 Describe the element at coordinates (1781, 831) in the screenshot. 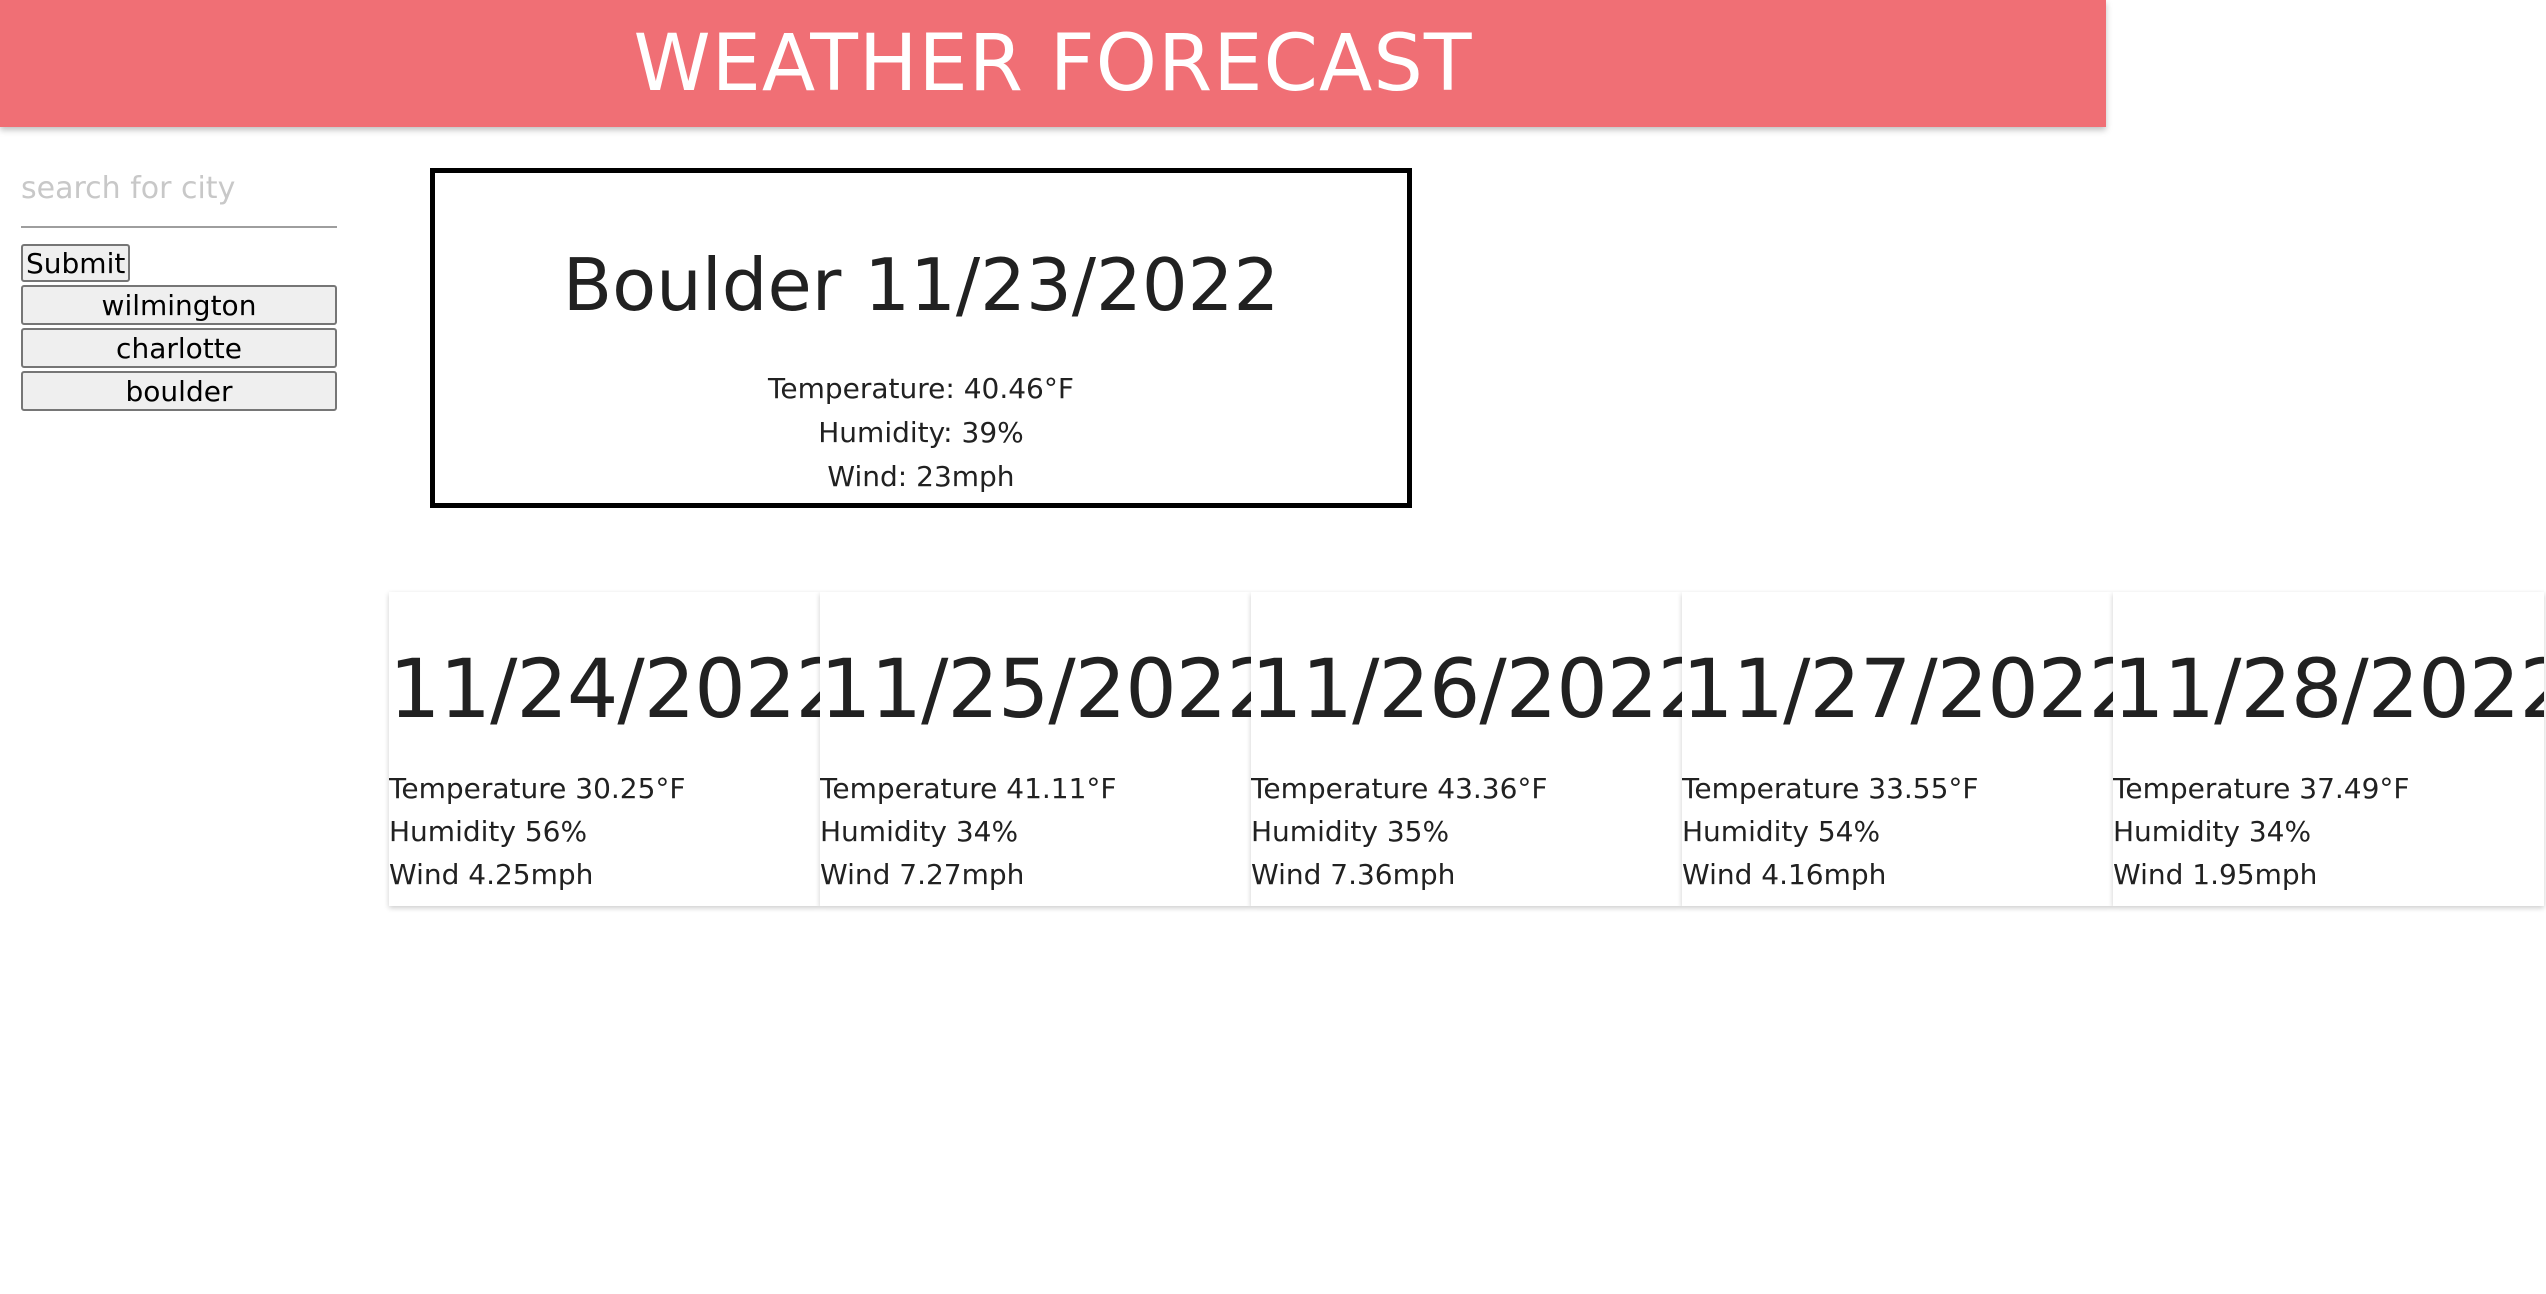

I see `forecast-humidity: Humidity 54%` at that location.